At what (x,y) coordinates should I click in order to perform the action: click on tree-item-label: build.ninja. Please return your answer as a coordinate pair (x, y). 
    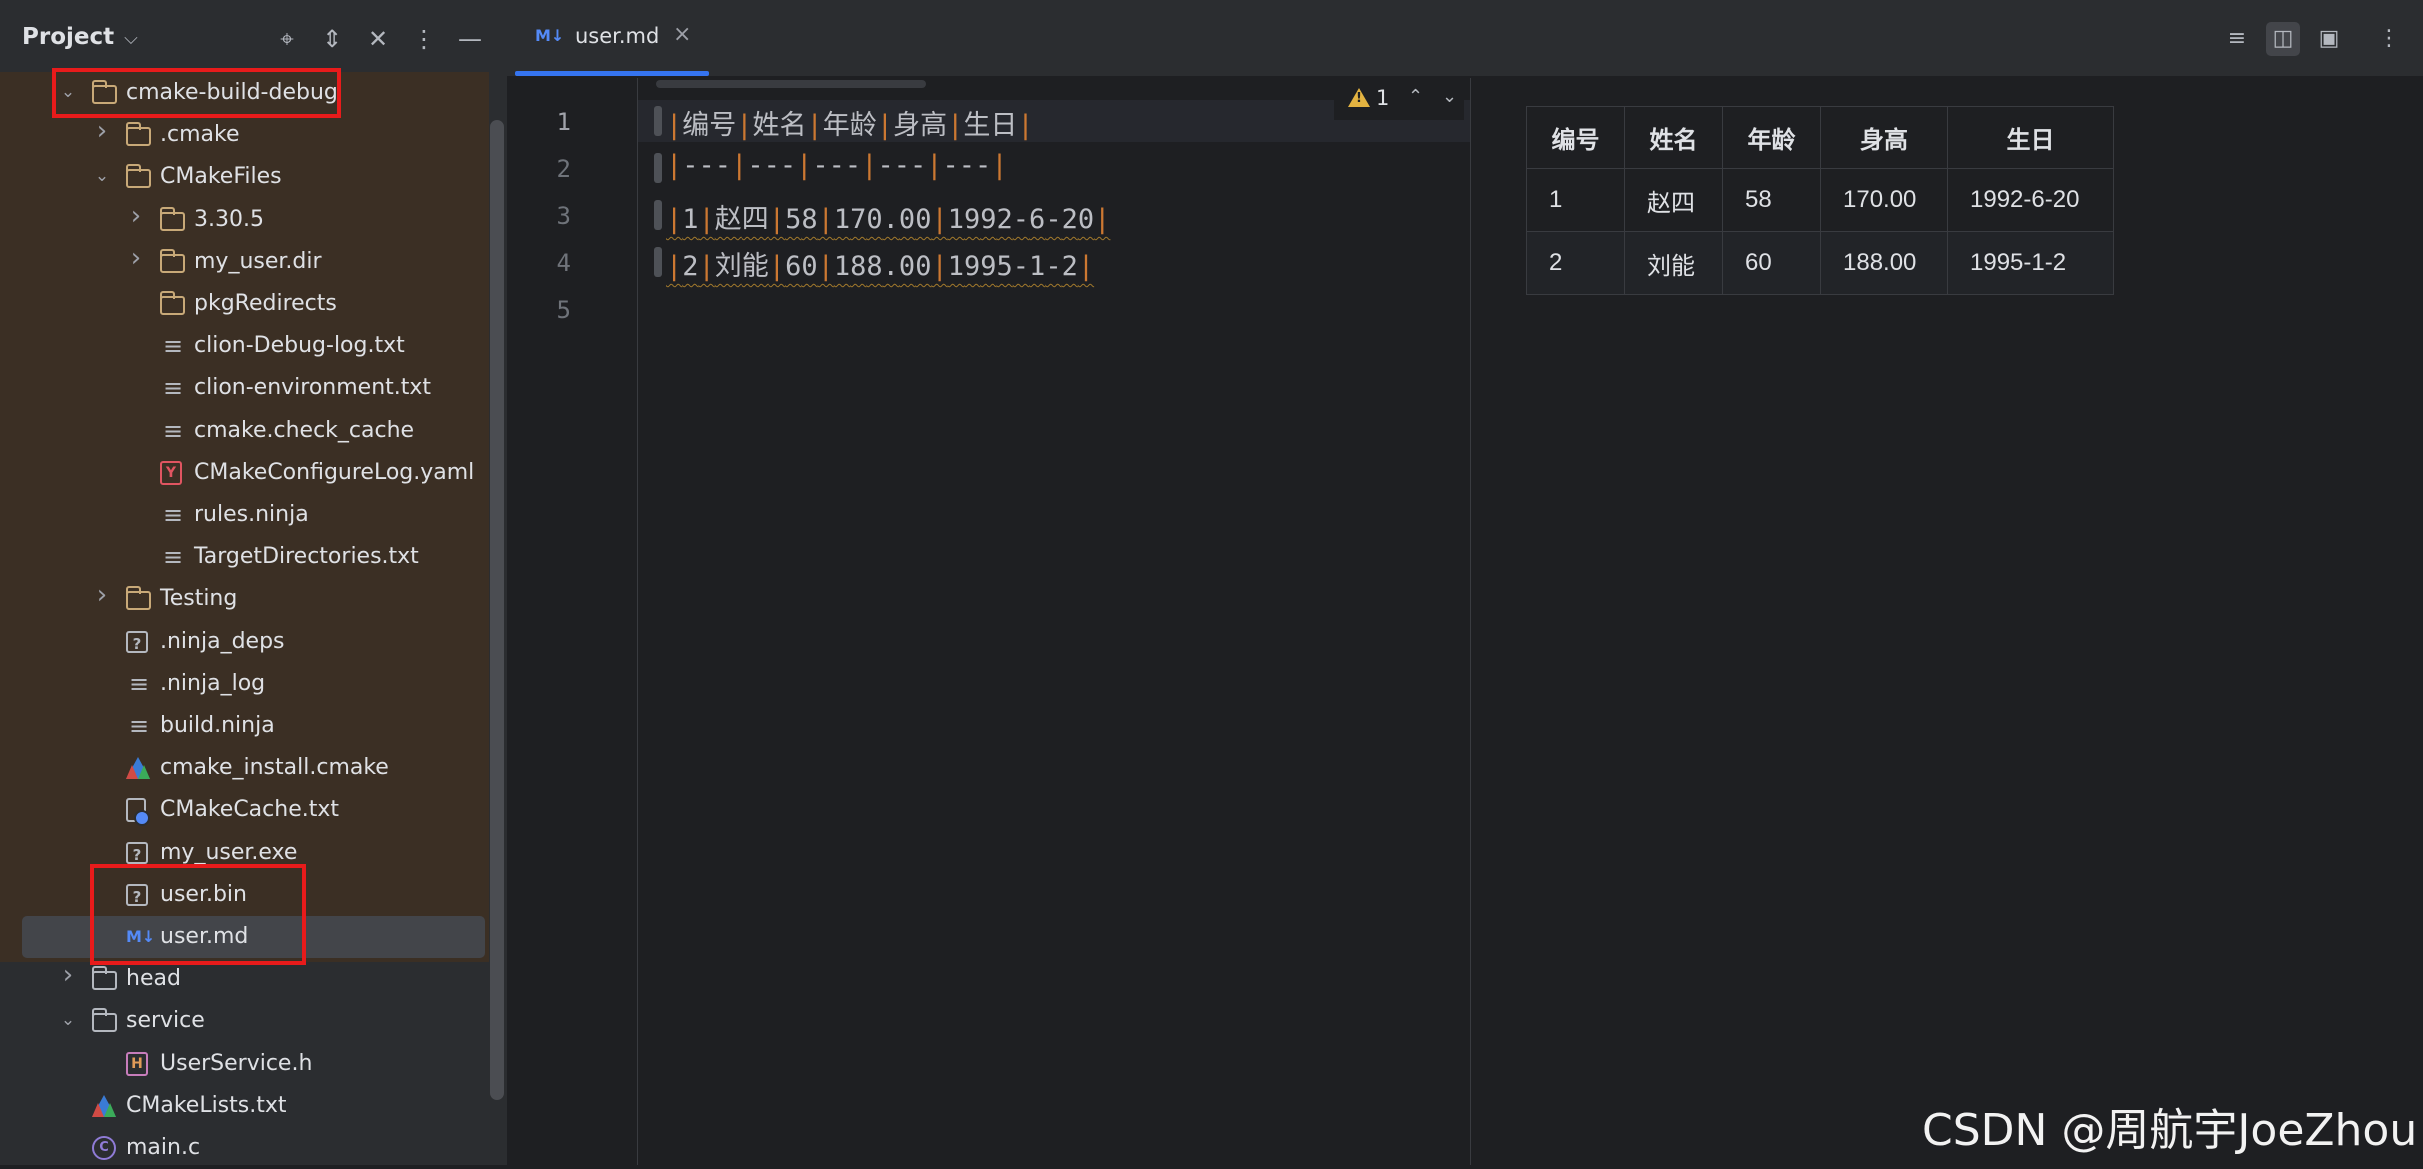
    Looking at the image, I should click on (217, 725).